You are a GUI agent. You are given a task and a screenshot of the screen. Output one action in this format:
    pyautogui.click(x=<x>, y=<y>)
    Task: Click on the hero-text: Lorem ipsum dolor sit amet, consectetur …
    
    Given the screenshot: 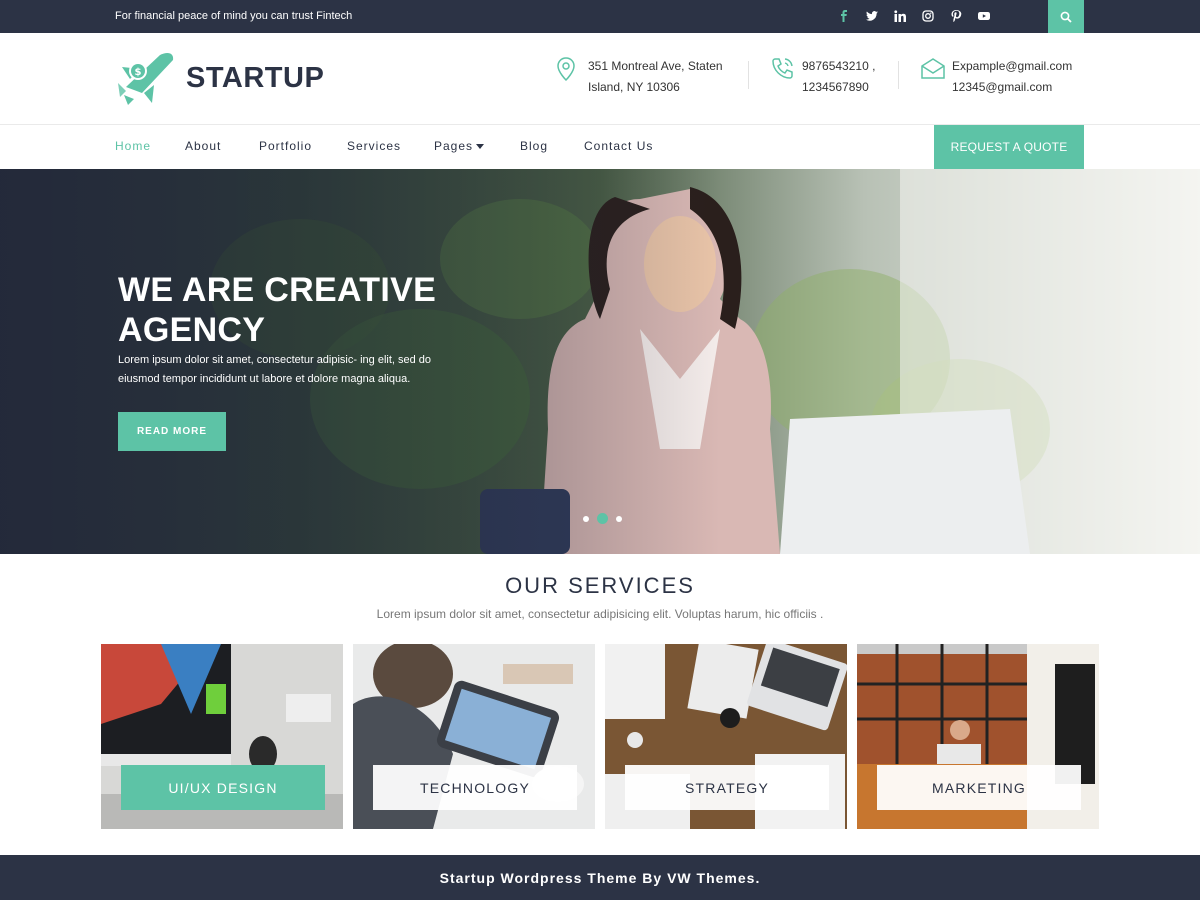 What is the action you would take?
    pyautogui.click(x=275, y=369)
    